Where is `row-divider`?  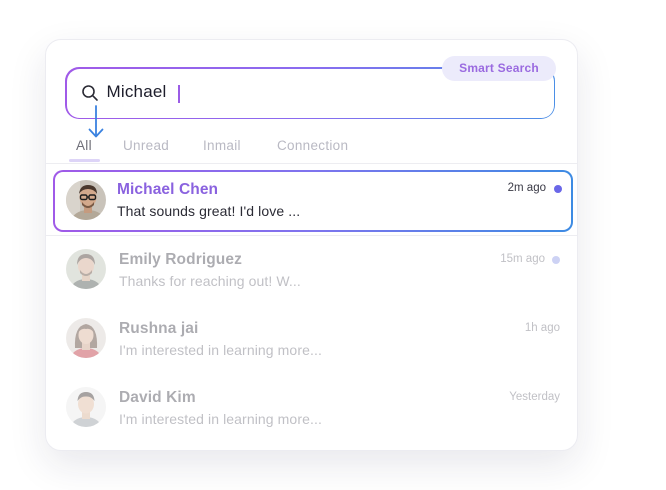 row-divider is located at coordinates (311, 235).